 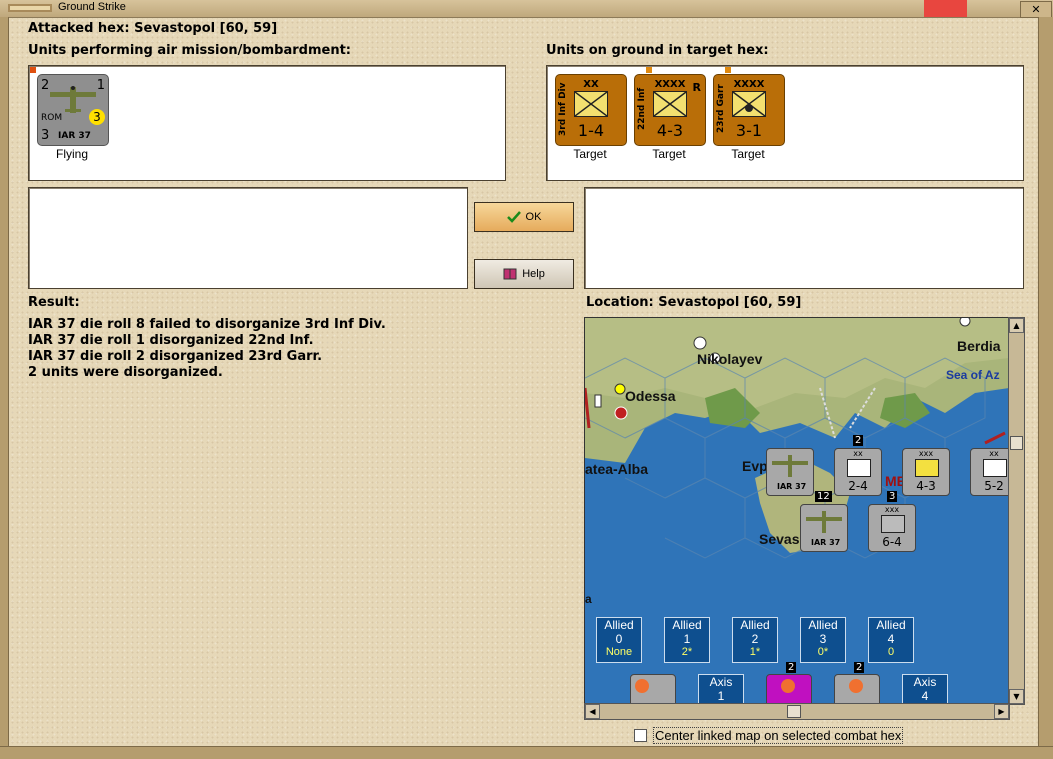 What do you see at coordinates (749, 84) in the screenshot?
I see `ground-unit-size: XXXX` at bounding box center [749, 84].